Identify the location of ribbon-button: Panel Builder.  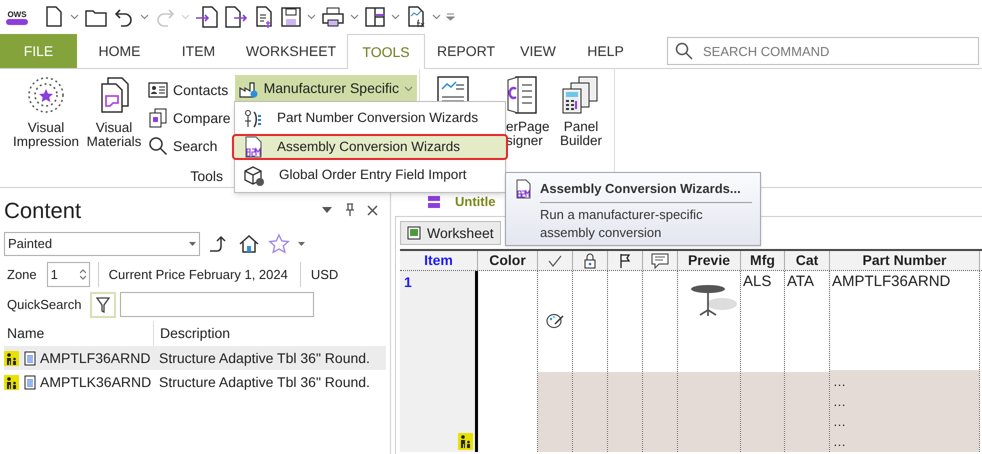
(581, 121).